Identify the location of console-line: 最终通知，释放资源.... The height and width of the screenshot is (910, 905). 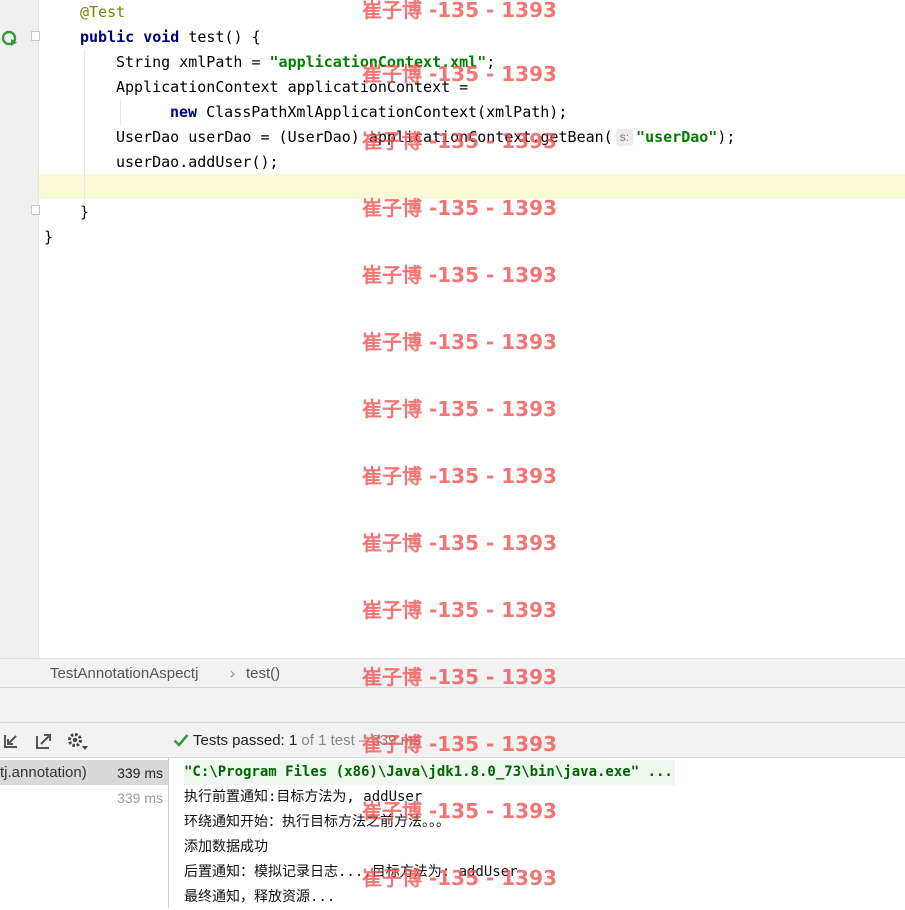
(260, 897).